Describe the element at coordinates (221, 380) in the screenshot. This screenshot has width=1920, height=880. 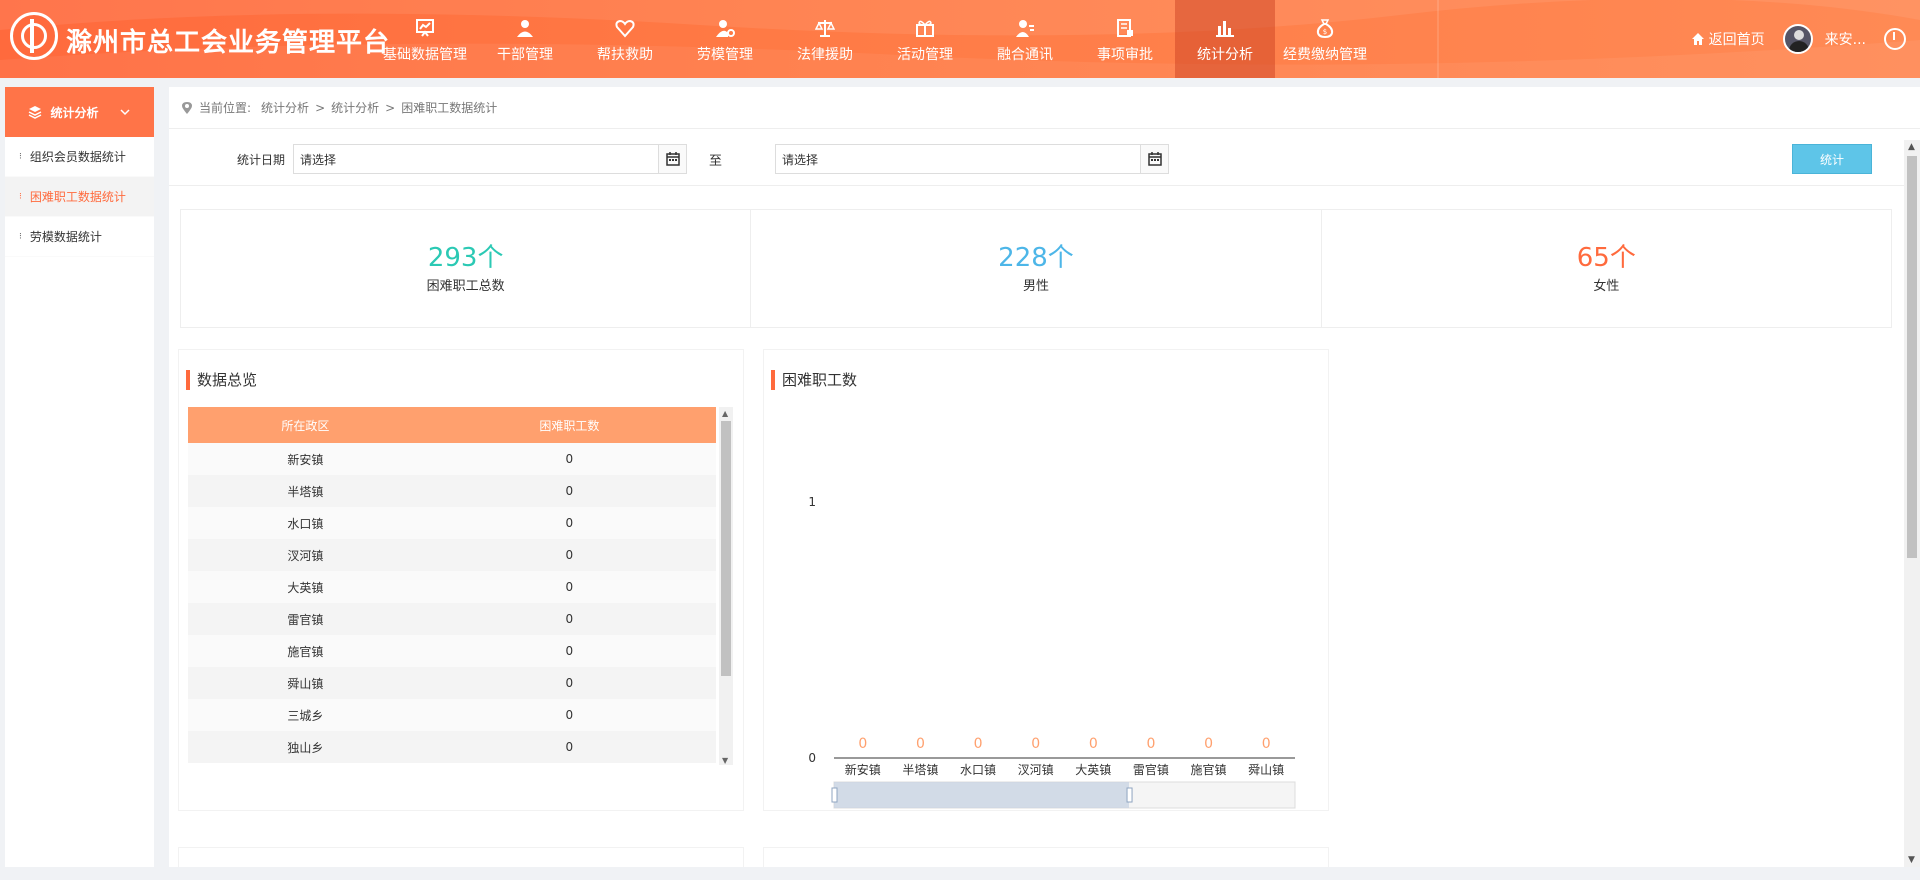
I see `overview-title: 数据总览` at that location.